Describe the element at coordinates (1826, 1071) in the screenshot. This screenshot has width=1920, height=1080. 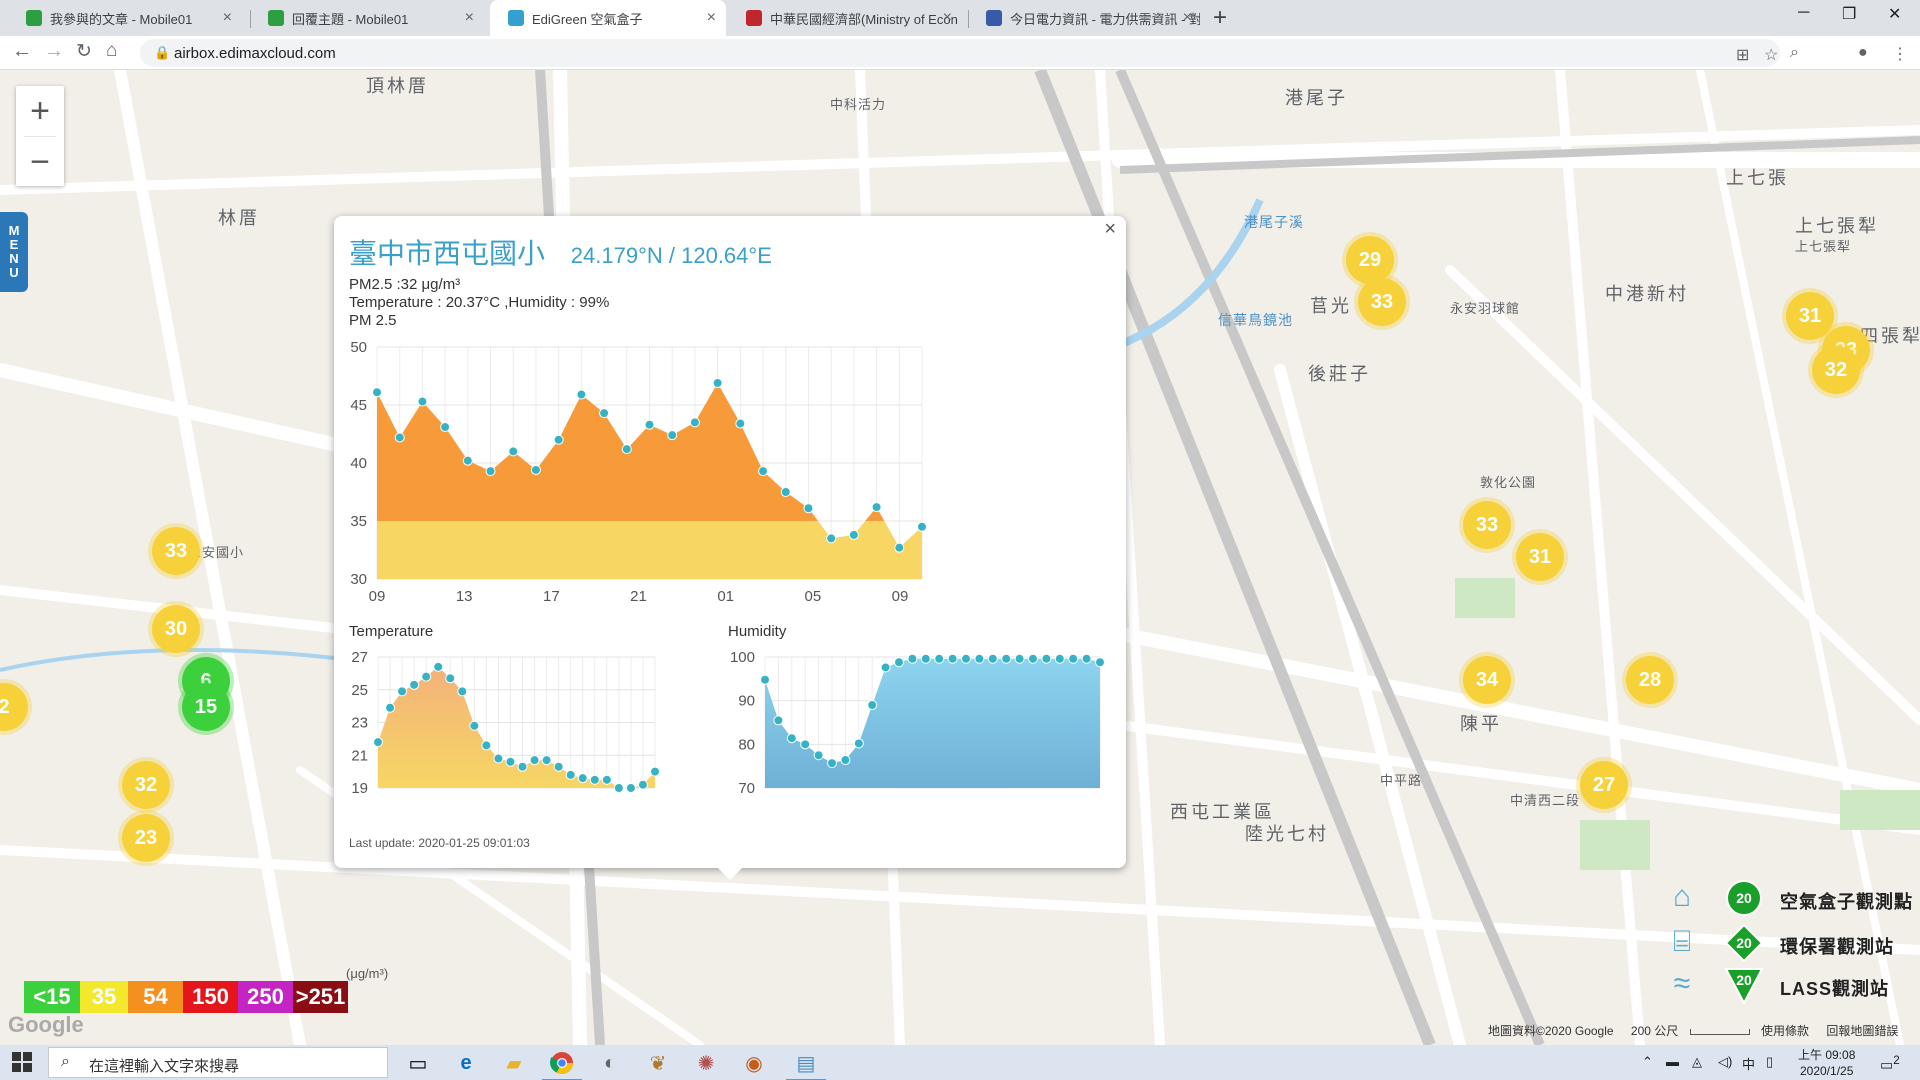
I see `clock-date: 2020/1/25` at that location.